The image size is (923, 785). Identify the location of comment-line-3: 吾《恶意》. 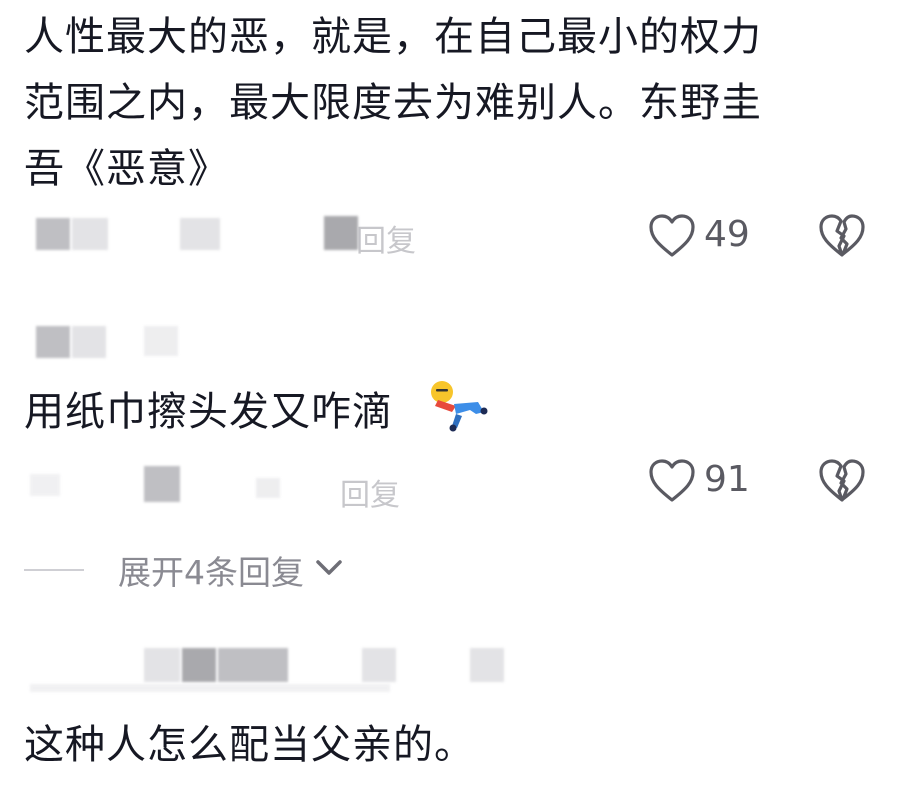
(126, 169).